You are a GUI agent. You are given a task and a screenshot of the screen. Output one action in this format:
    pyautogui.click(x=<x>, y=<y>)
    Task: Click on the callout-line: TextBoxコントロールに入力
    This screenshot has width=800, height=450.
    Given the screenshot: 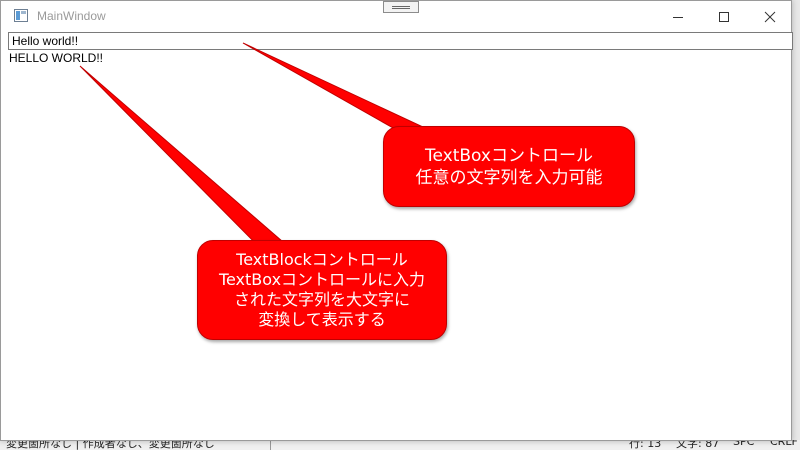 What is the action you would take?
    pyautogui.click(x=322, y=279)
    